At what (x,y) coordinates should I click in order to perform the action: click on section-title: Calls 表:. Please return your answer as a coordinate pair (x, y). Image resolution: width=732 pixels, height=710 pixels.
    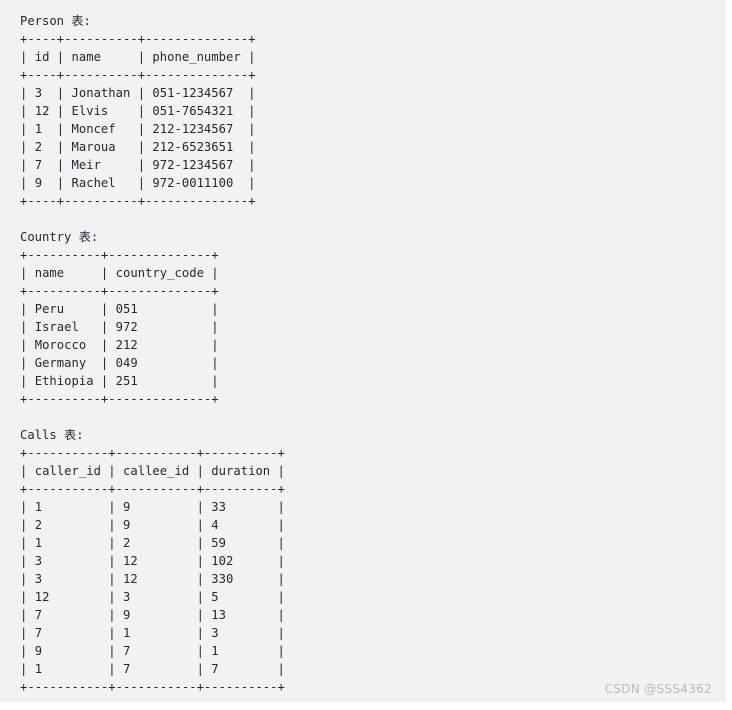
    Looking at the image, I should click on (52, 435).